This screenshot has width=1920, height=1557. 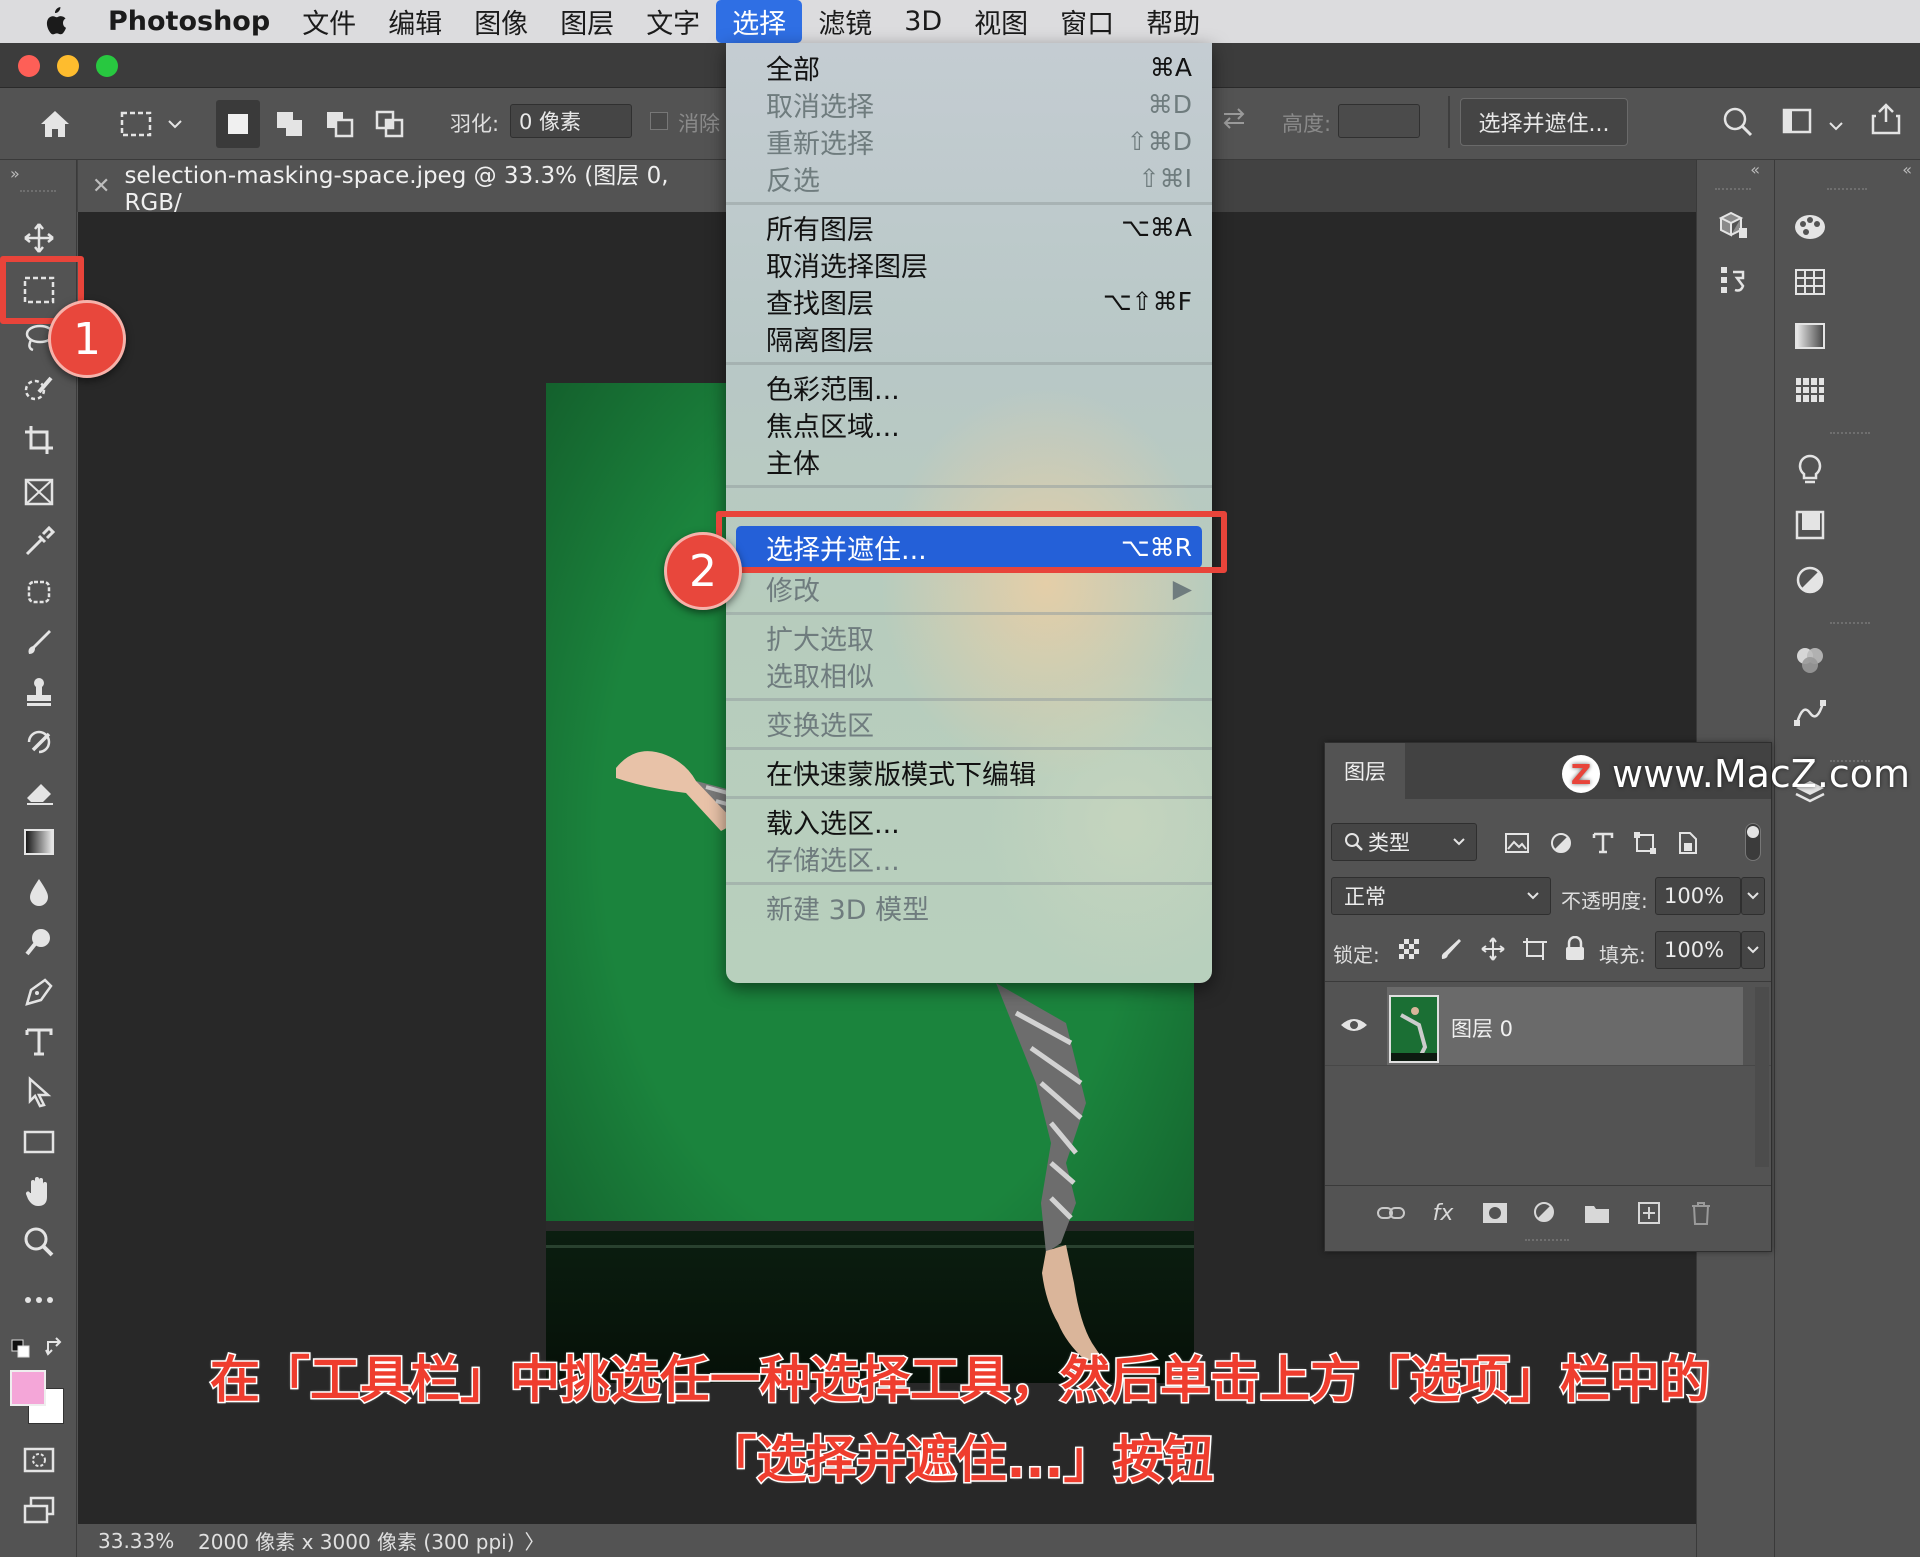 I want to click on select-menu-item: 隔离图层, so click(x=969, y=338).